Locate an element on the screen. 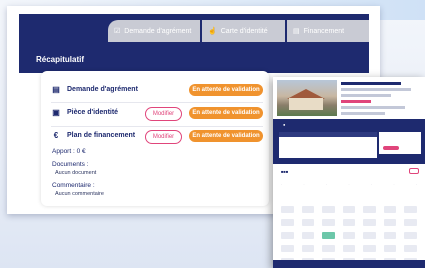 The image size is (425, 268). tab-financement: ▤ Financement is located at coordinates (328, 31).